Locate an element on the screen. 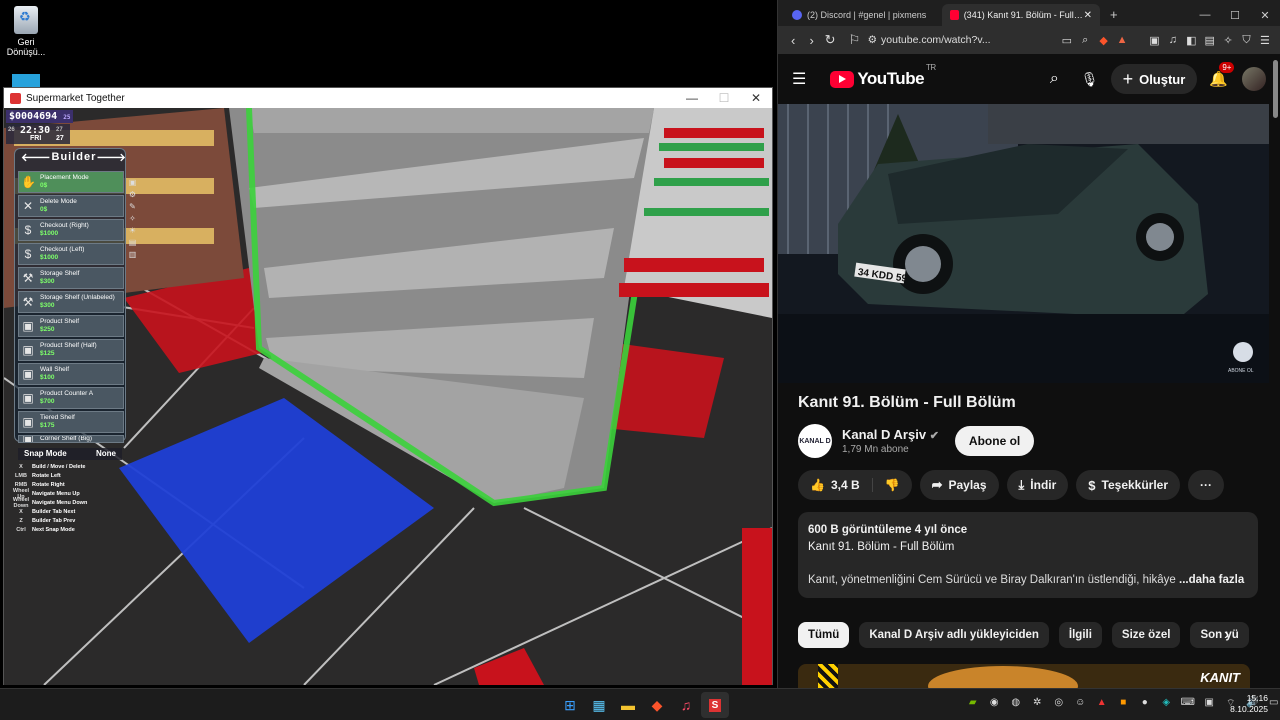 The height and width of the screenshot is (720, 1280). builder-item: $ Checkout (Left) $1000 is located at coordinates (71, 254).